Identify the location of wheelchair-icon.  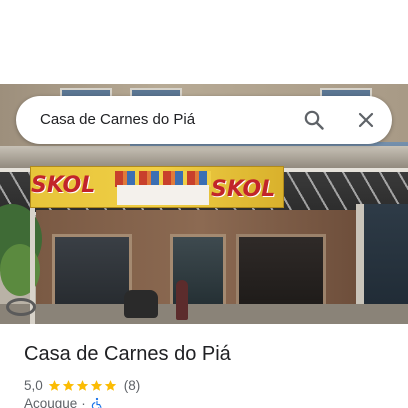
(96, 402).